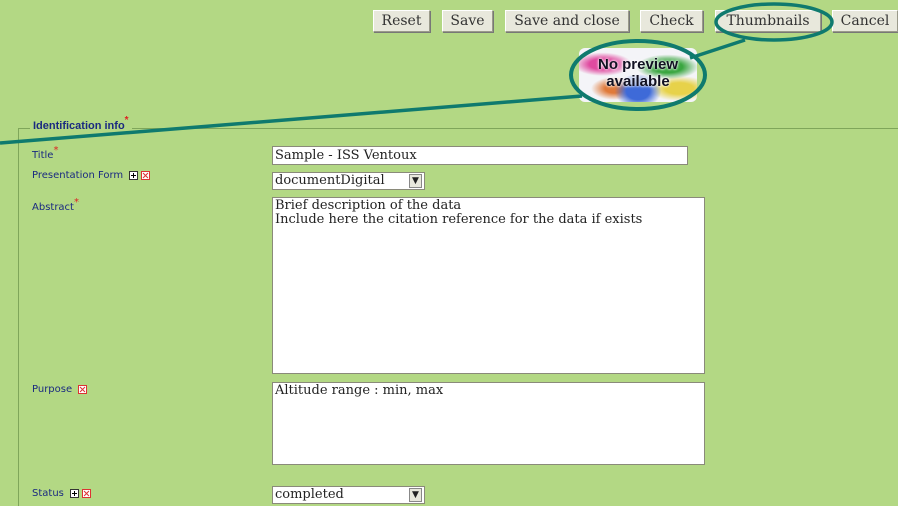 The width and height of the screenshot is (898, 506). What do you see at coordinates (567, 21) in the screenshot?
I see `save-and-close-button: Save and close` at bounding box center [567, 21].